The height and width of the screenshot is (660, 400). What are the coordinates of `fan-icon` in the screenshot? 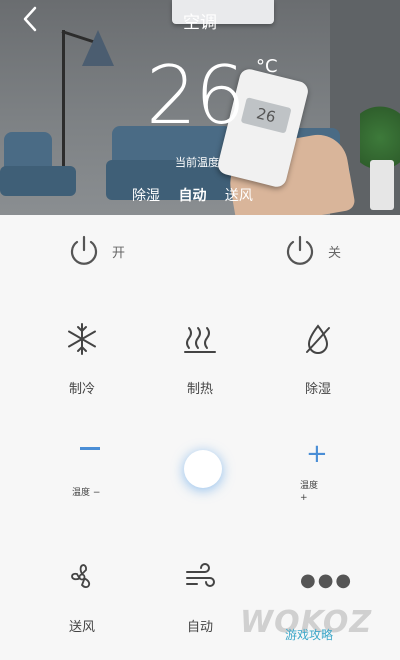 It's located at (81, 576).